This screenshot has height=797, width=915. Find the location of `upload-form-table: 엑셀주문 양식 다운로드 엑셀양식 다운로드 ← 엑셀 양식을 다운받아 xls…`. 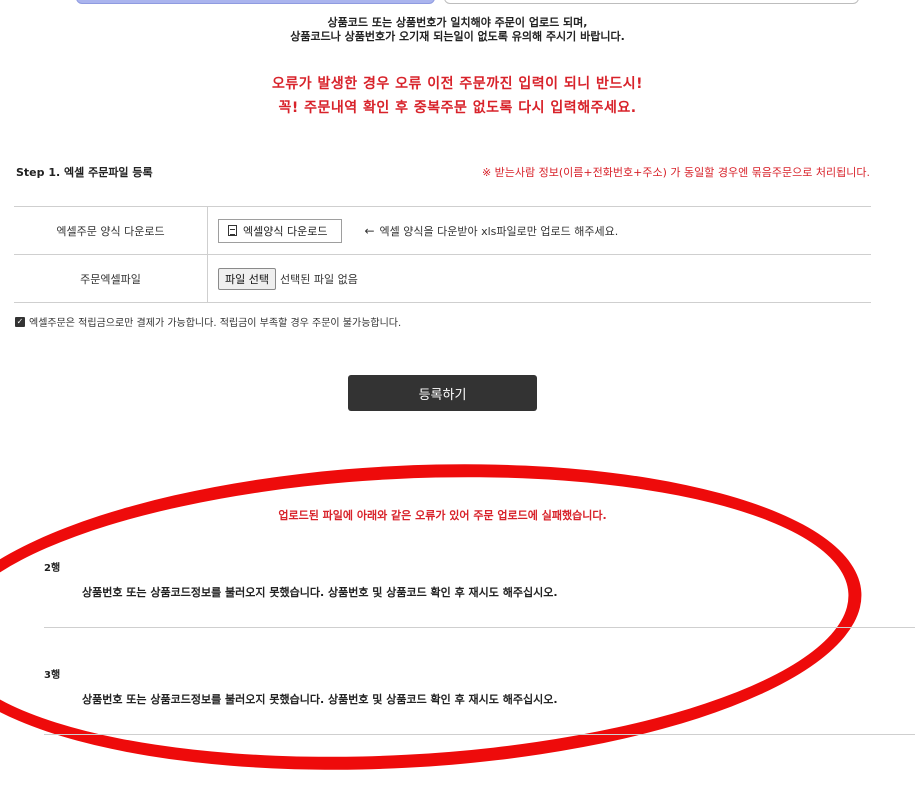

upload-form-table: 엑셀주문 양식 다운로드 엑셀양식 다운로드 ← 엑셀 양식을 다운받아 xls… is located at coordinates (442, 254).